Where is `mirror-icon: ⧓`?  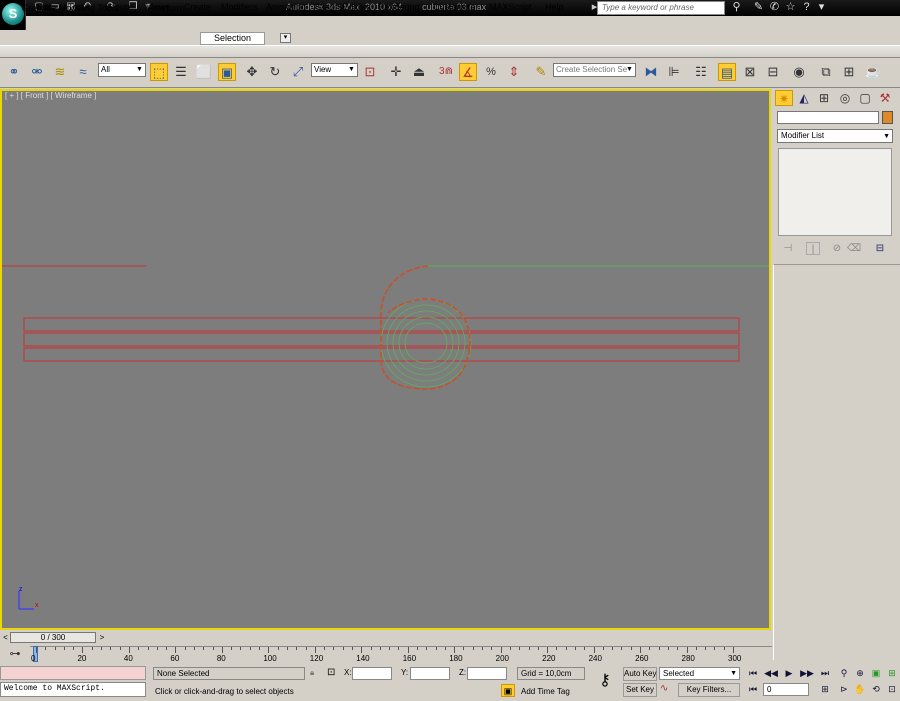
mirror-icon: ⧓ is located at coordinates (651, 72).